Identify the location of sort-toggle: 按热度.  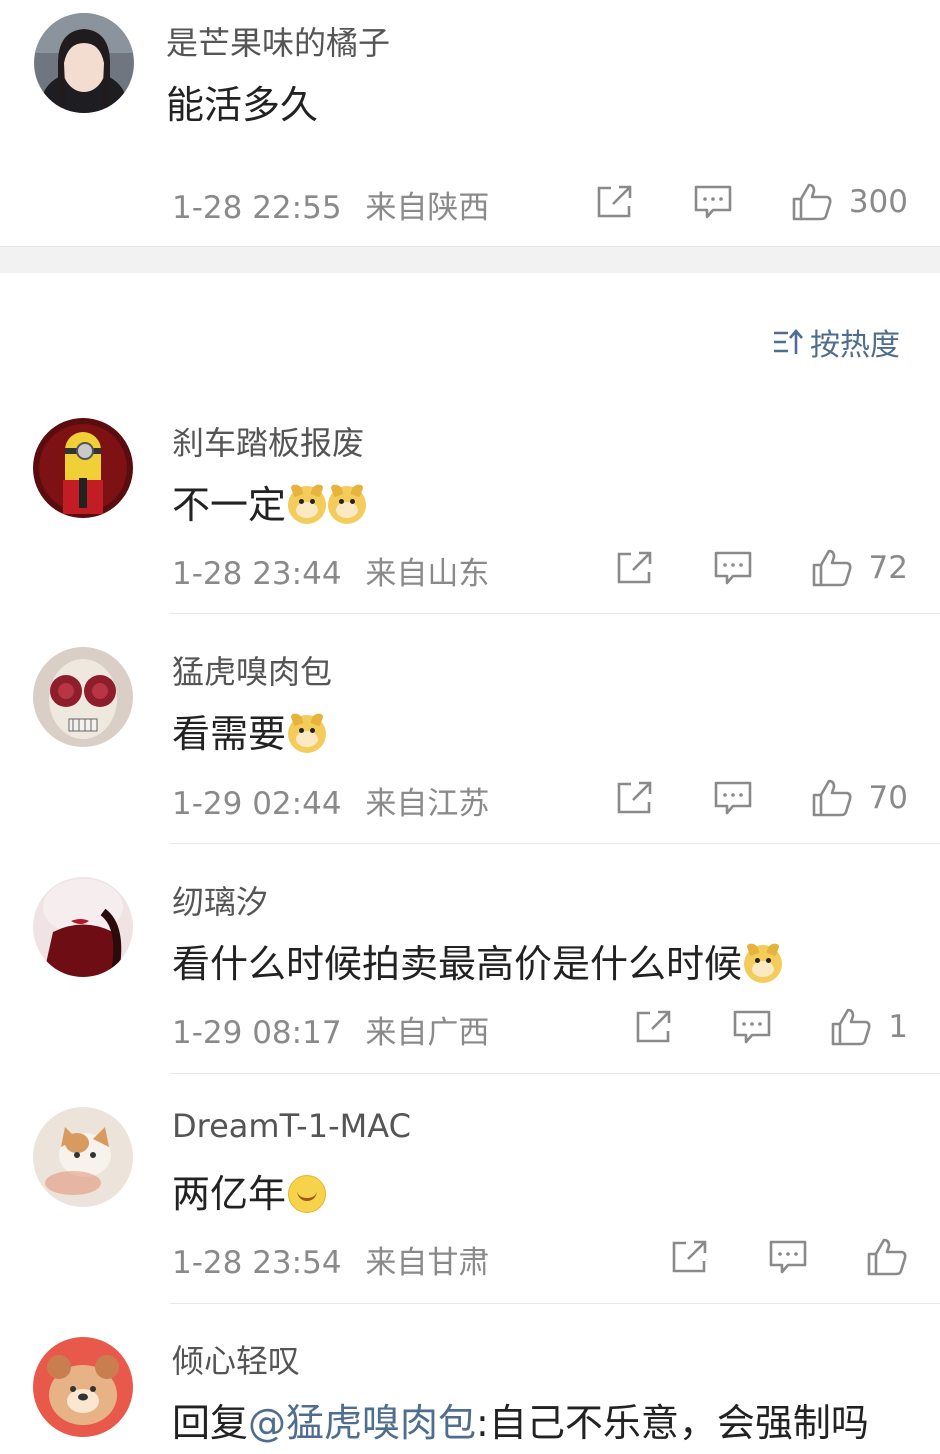
(836, 342).